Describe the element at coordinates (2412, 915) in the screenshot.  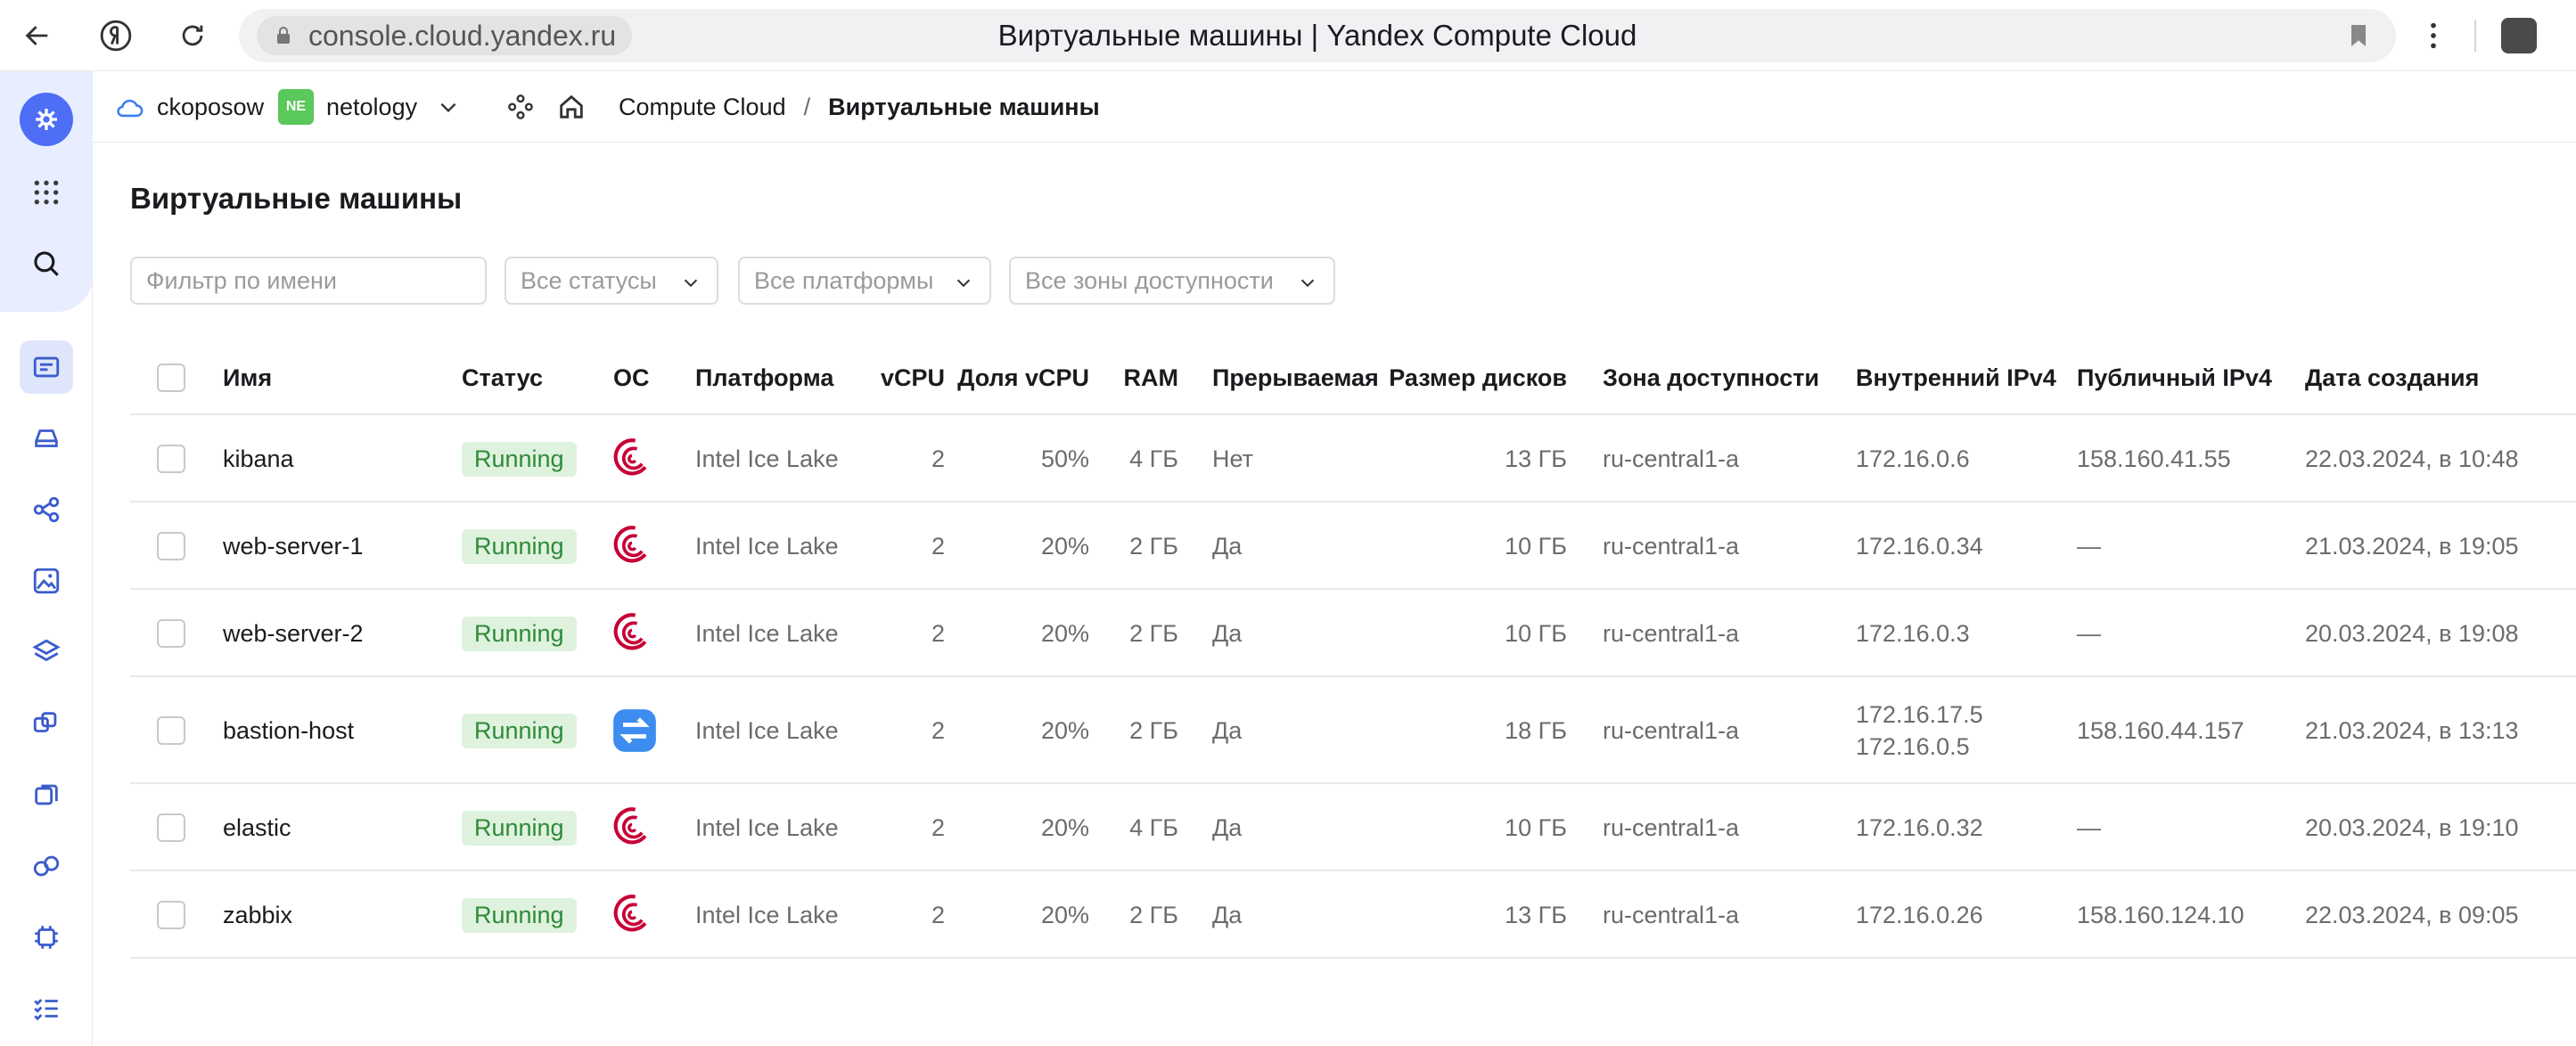
I see `created-date: 22.03.2024, в 09:05` at that location.